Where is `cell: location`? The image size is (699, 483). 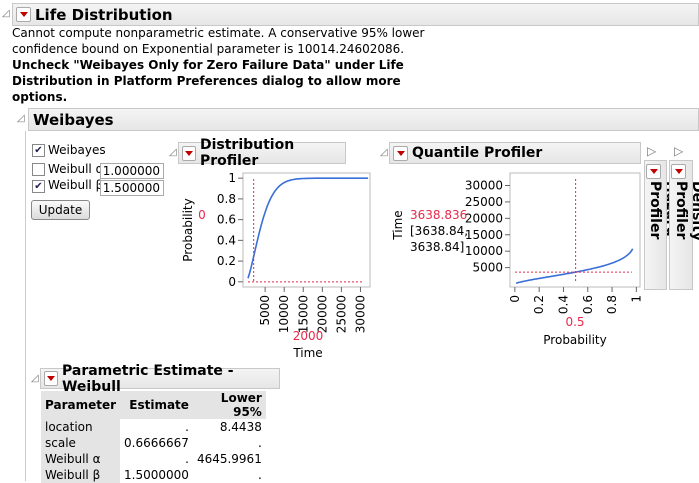 cell: location is located at coordinates (81, 427).